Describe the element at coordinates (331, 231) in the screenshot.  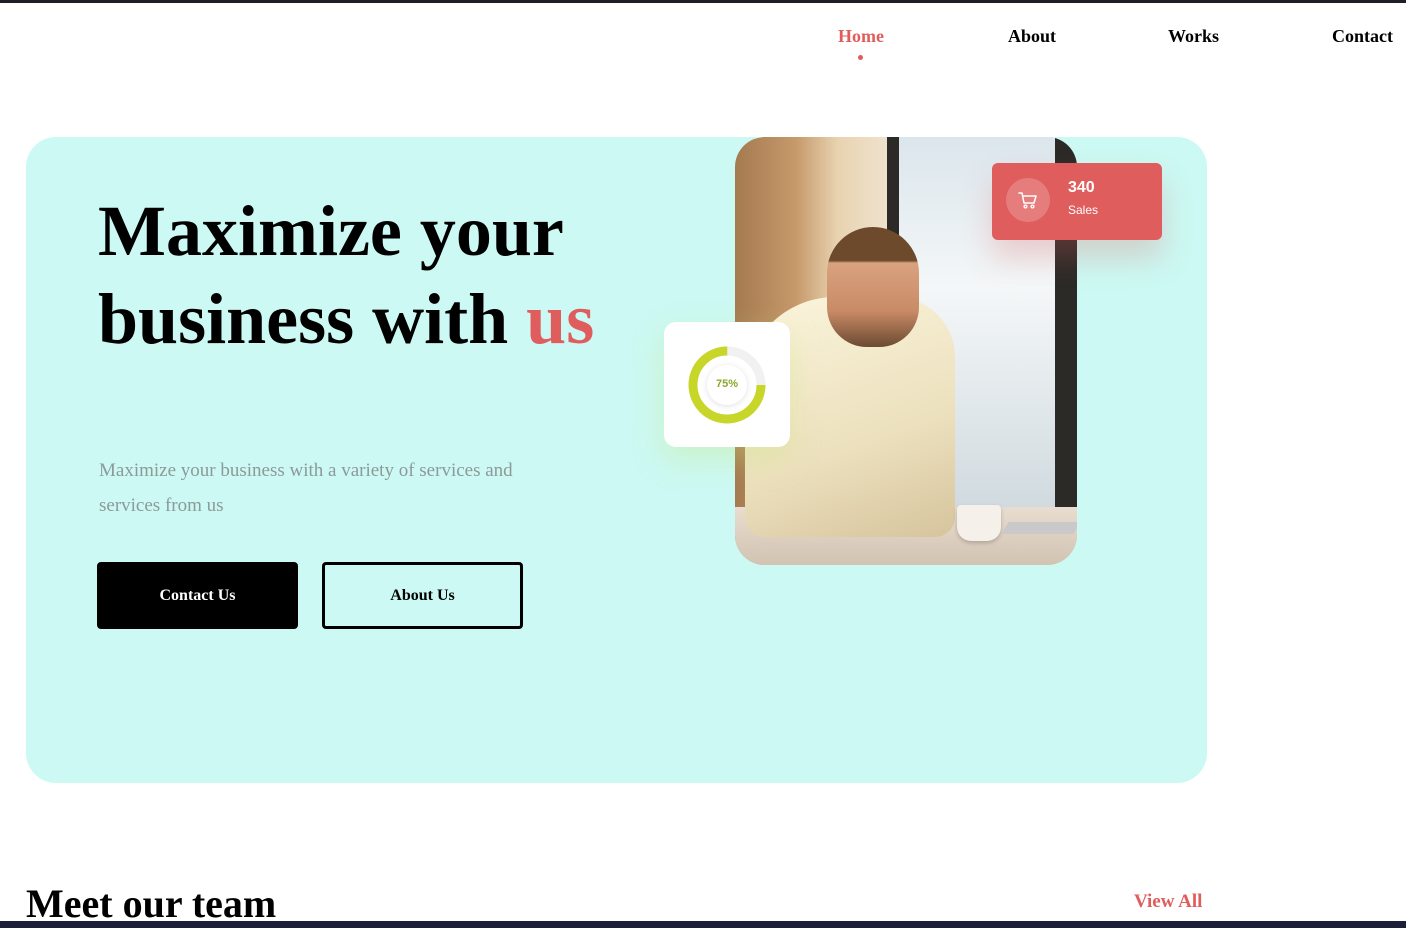
I see `hero-title-line1: Maximize your` at that location.